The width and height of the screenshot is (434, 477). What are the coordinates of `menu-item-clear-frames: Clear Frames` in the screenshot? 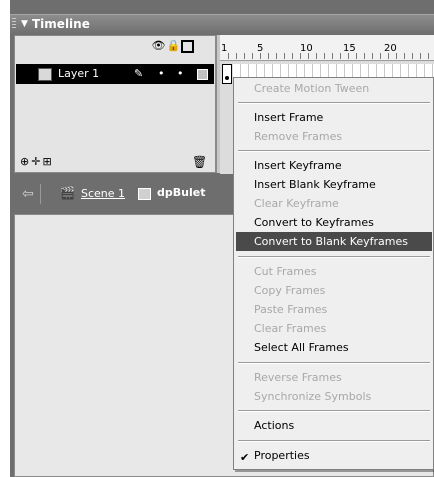 It's located at (334, 328).